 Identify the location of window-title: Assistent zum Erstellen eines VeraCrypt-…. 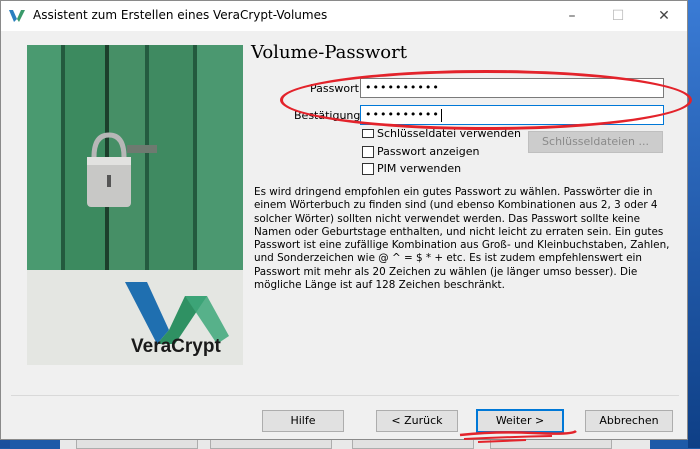
(180, 15).